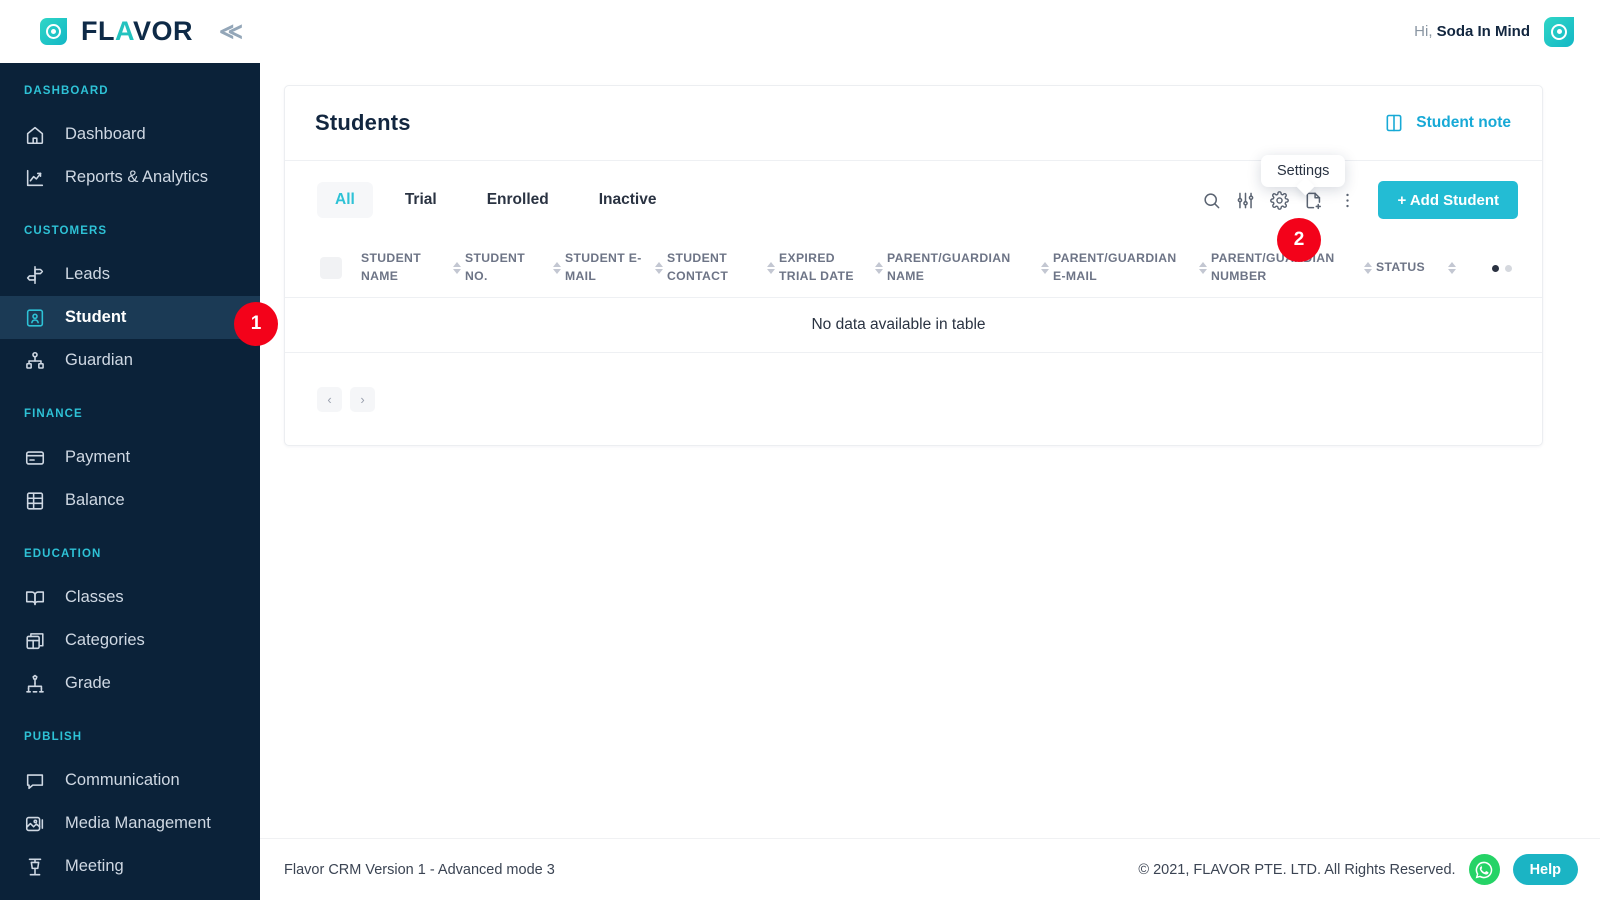 The height and width of the screenshot is (900, 1600). What do you see at coordinates (363, 122) in the screenshot?
I see `page-title: Students` at bounding box center [363, 122].